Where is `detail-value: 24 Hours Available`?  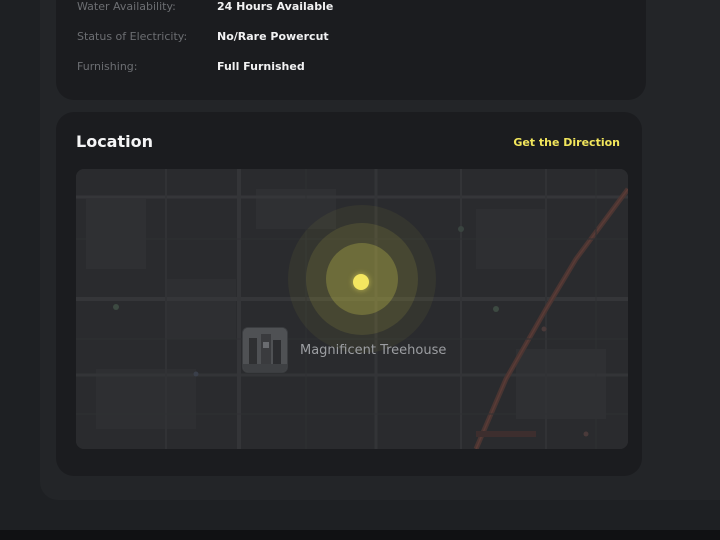
detail-value: 24 Hours Available is located at coordinates (275, 6).